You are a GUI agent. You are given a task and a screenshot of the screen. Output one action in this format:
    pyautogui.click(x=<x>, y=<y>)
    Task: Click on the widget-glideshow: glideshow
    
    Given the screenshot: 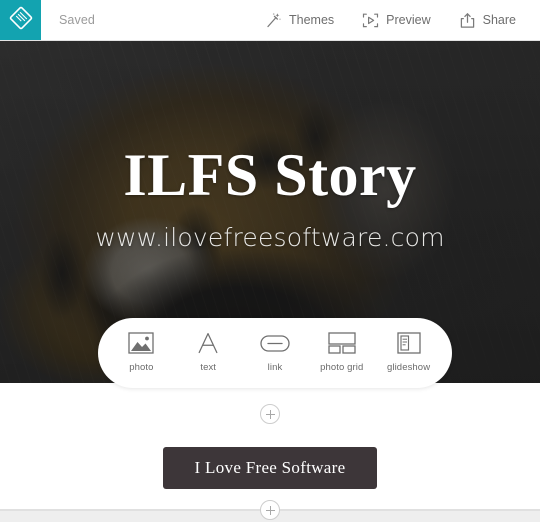 What is the action you would take?
    pyautogui.click(x=409, y=353)
    